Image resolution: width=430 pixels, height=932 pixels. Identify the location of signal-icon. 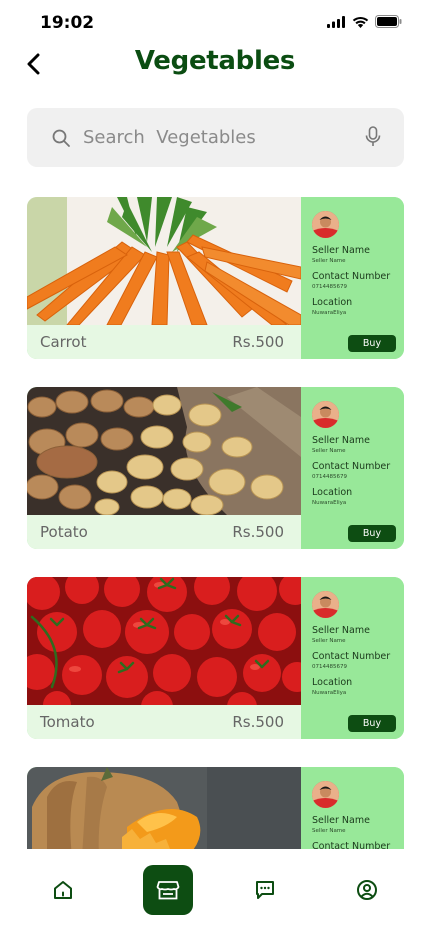
(336, 21).